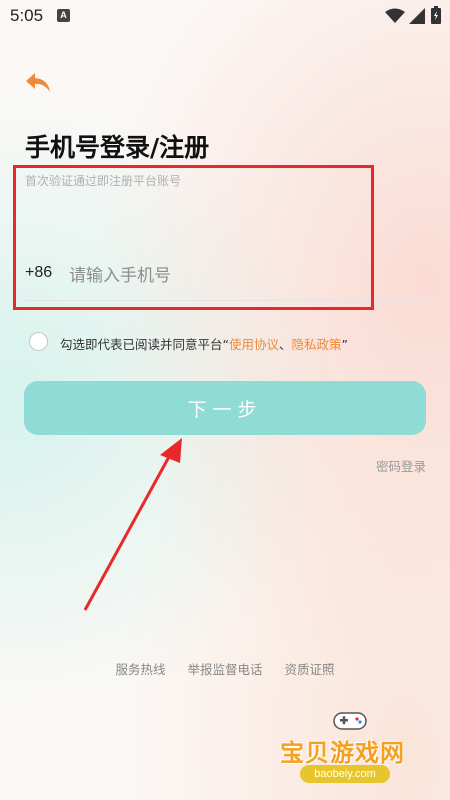  Describe the element at coordinates (193, 237) in the screenshot. I see `annotation-highlight-box` at that location.